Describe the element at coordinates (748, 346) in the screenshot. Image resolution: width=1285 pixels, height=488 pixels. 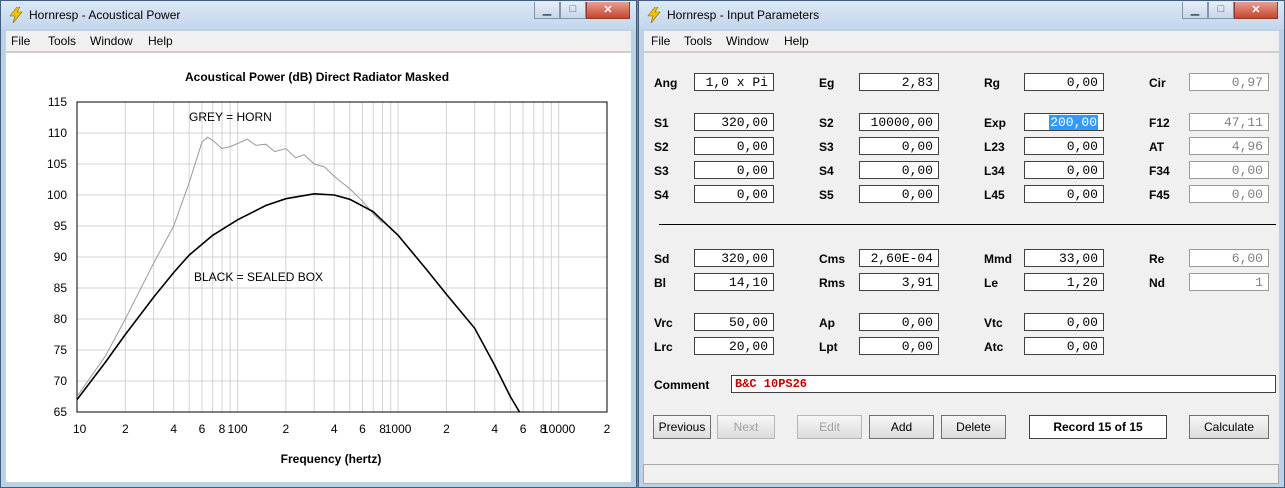
I see `field-value: 20,00` at that location.